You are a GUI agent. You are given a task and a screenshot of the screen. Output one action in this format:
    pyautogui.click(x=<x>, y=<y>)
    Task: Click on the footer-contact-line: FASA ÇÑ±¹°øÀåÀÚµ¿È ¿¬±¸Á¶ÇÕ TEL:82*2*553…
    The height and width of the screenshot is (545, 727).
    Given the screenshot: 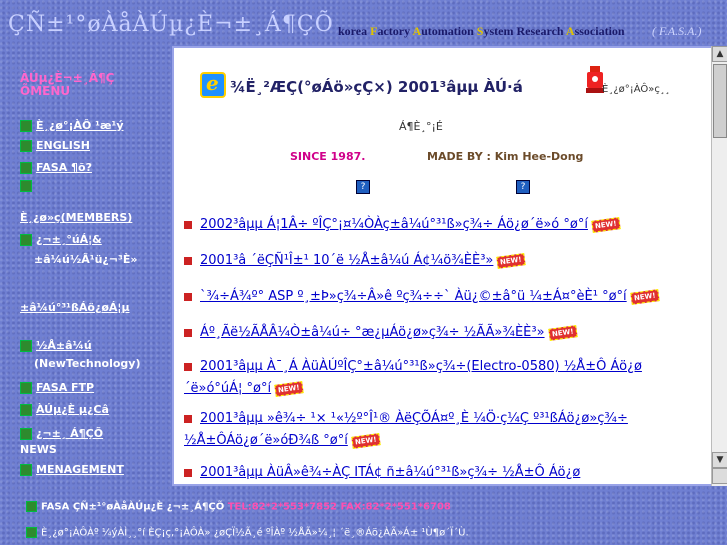 What is the action you would take?
    pyautogui.click(x=238, y=507)
    